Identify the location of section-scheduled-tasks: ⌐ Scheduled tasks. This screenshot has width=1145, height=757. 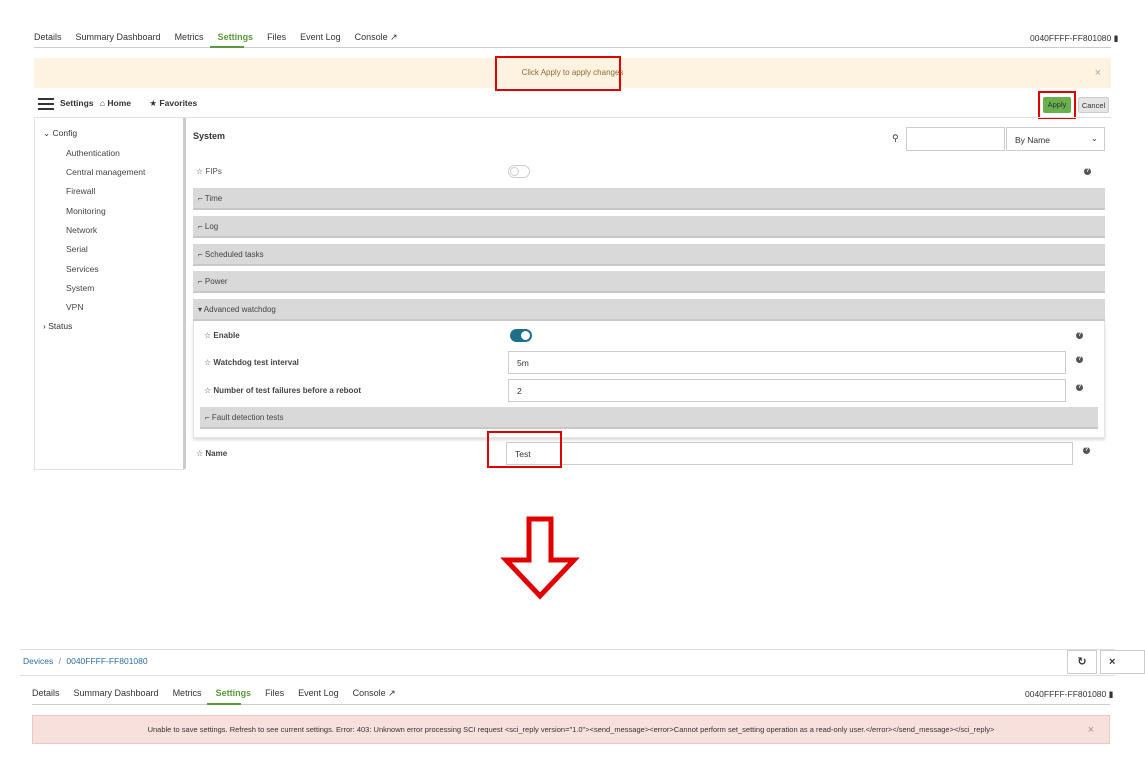
(649, 255).